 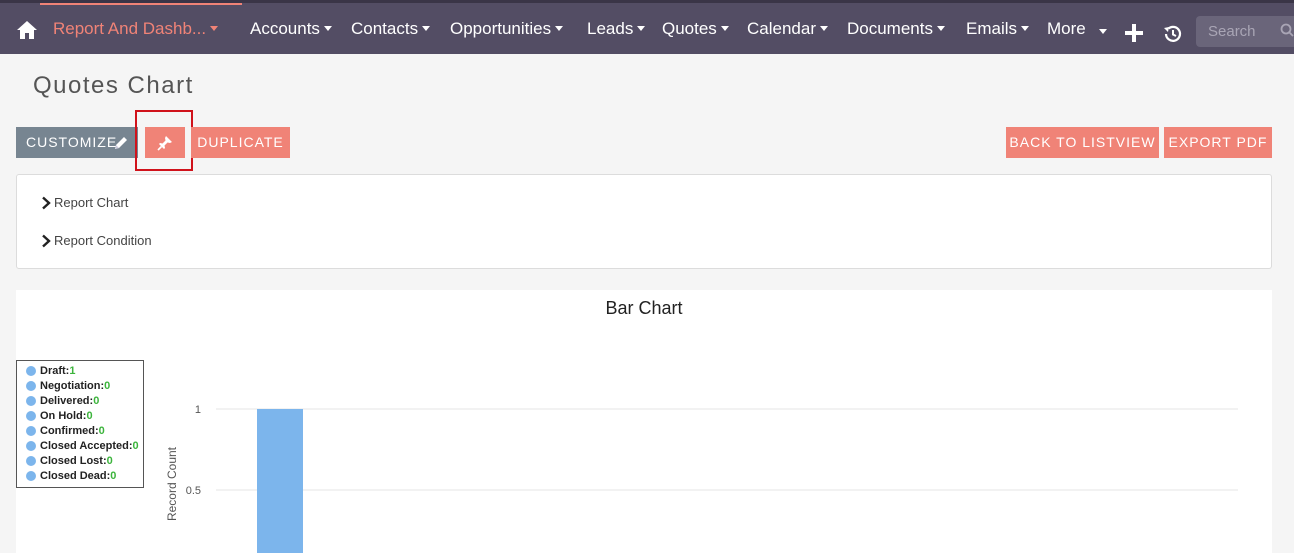 What do you see at coordinates (103, 240) in the screenshot?
I see `report-condition-label: Report Condition` at bounding box center [103, 240].